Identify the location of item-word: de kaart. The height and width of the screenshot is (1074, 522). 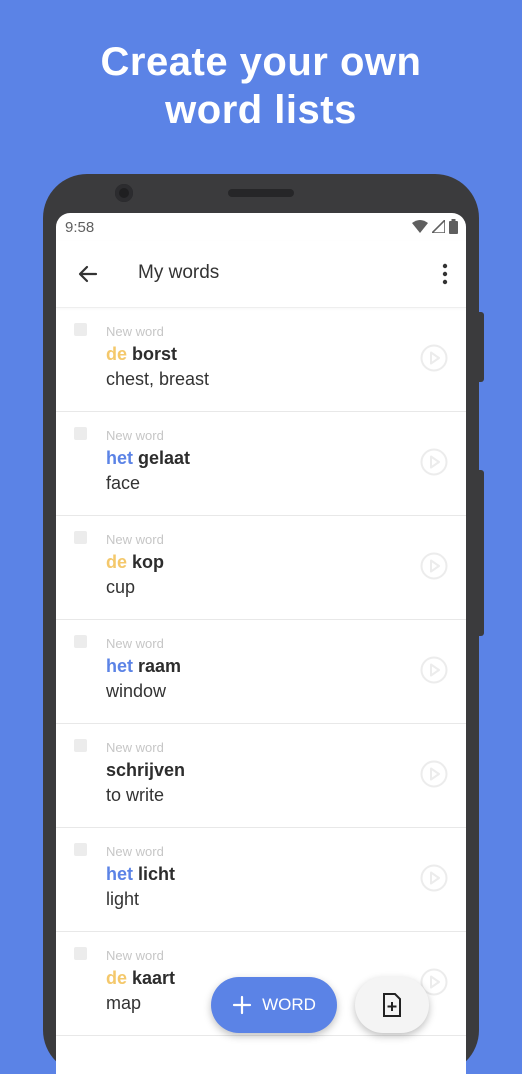
(140, 978).